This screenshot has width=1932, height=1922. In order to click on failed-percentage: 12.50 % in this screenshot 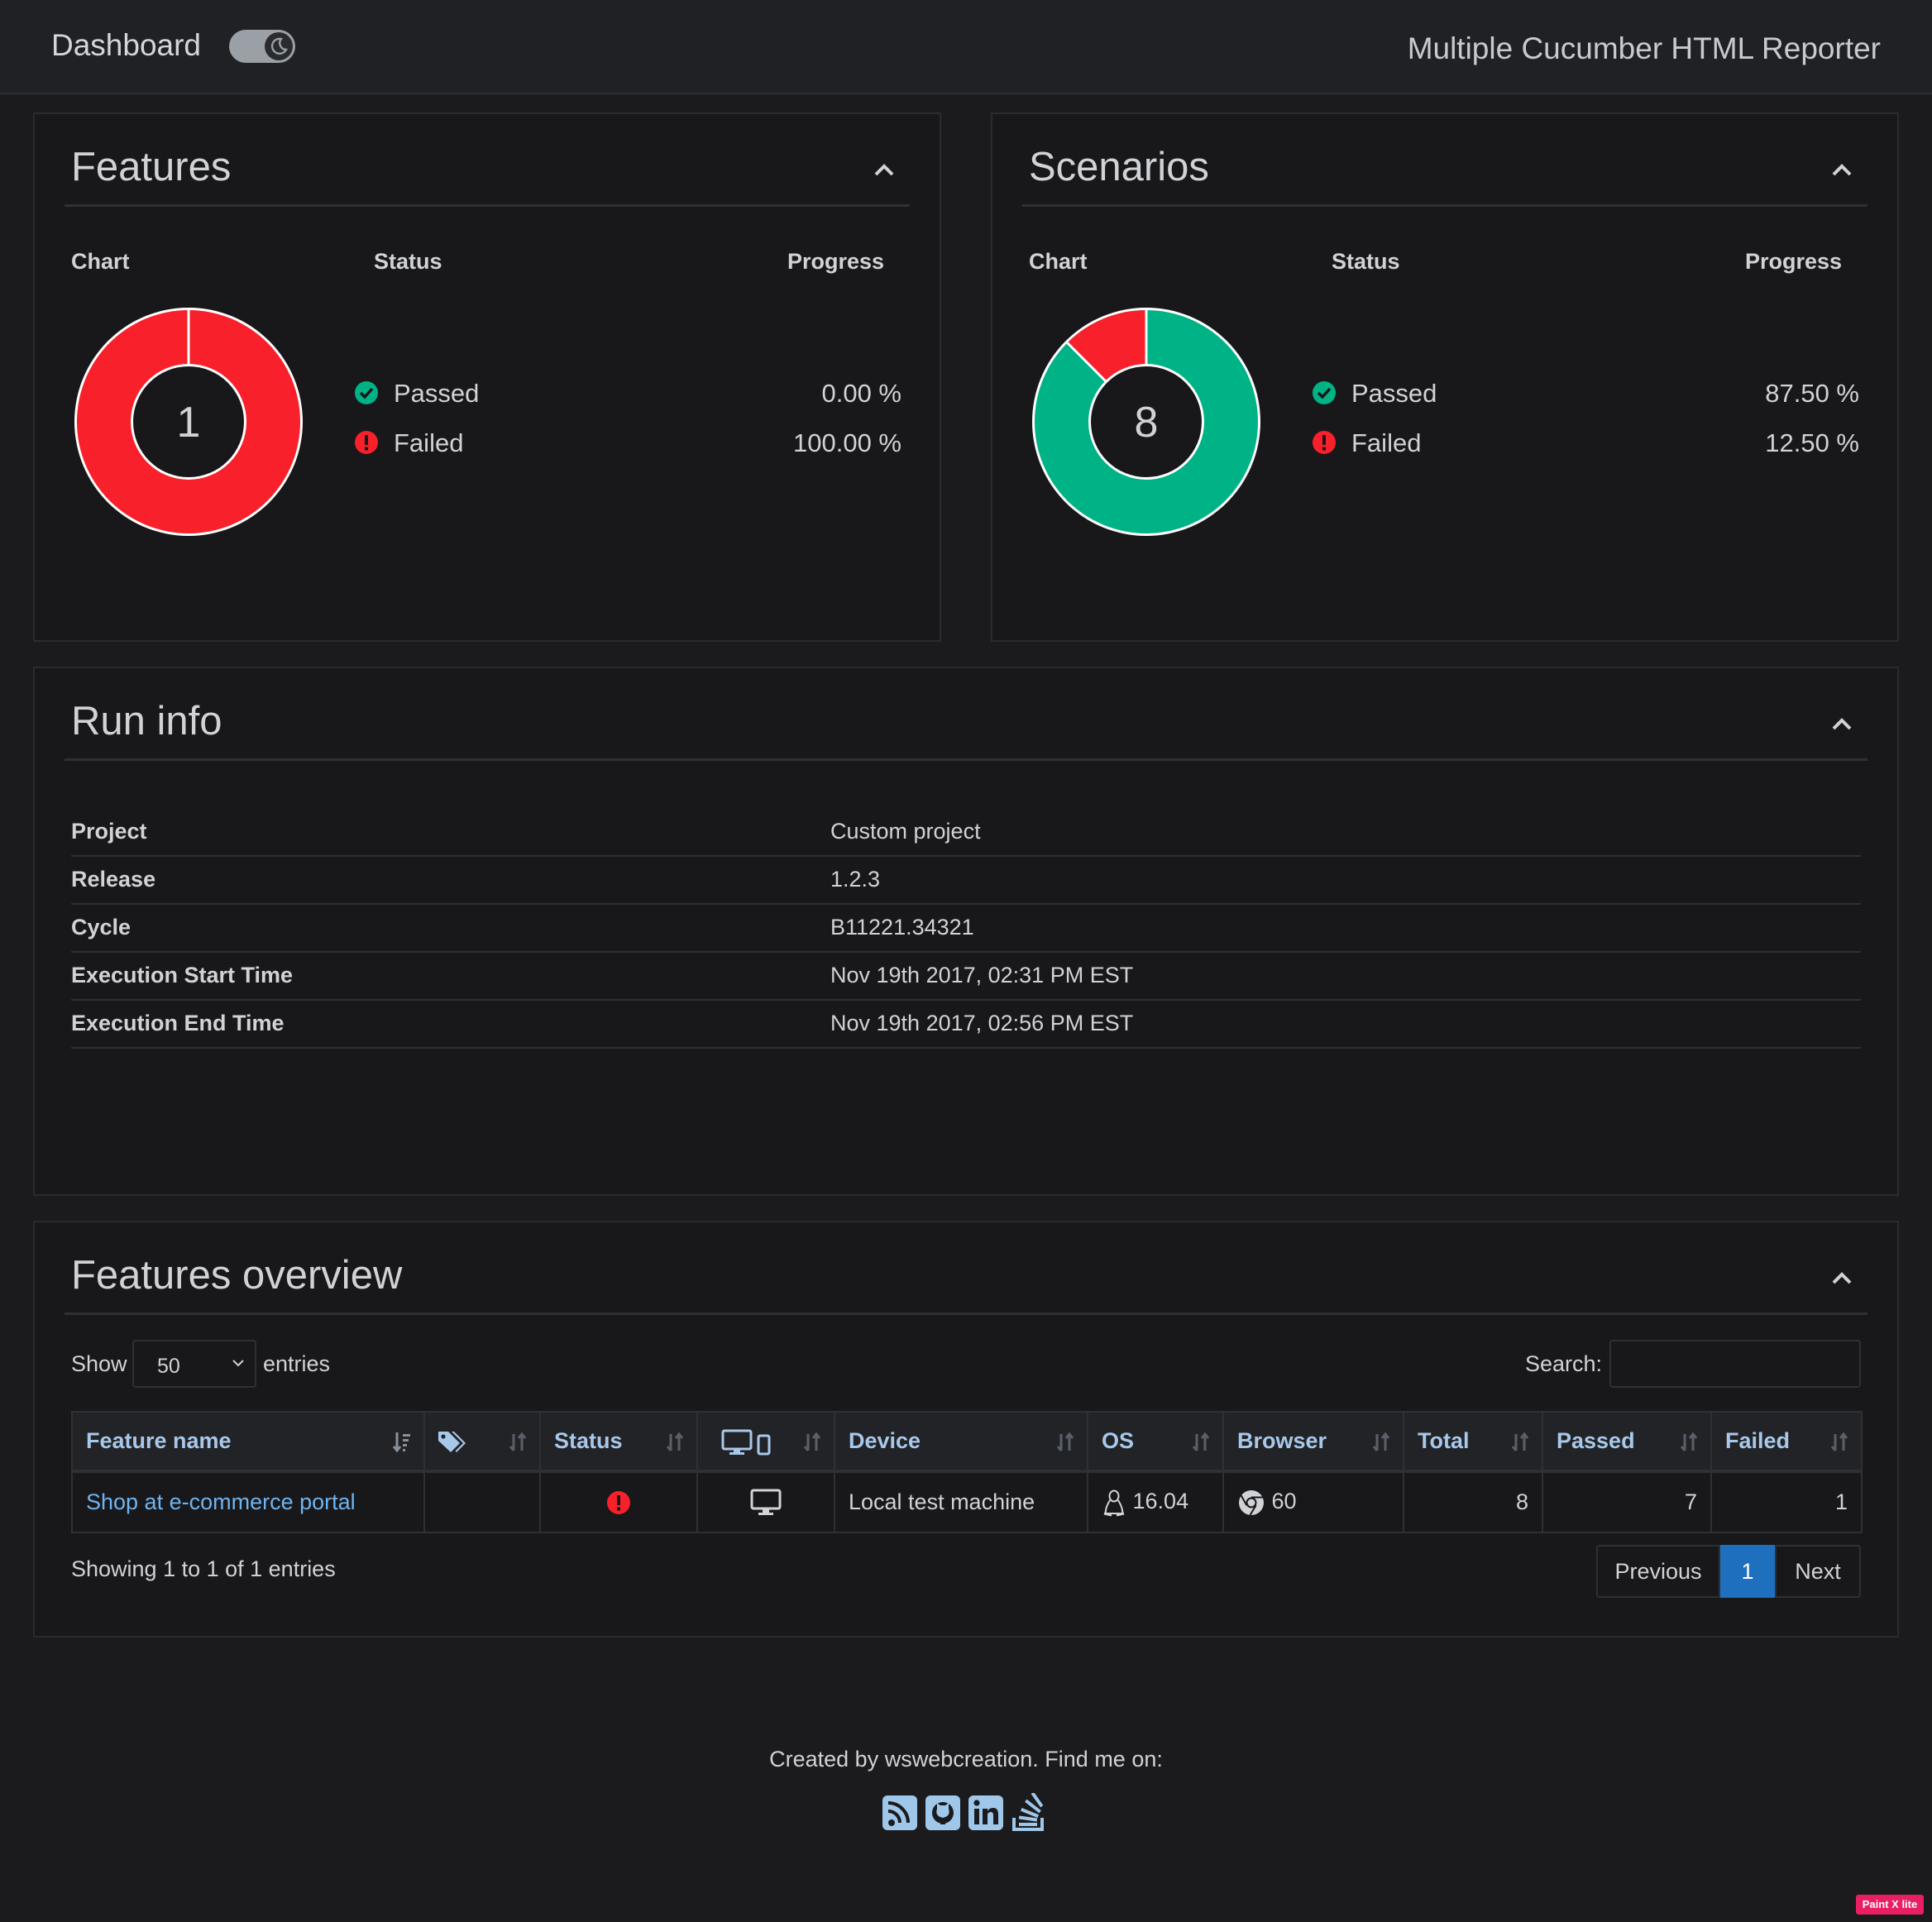, I will do `click(1812, 442)`.